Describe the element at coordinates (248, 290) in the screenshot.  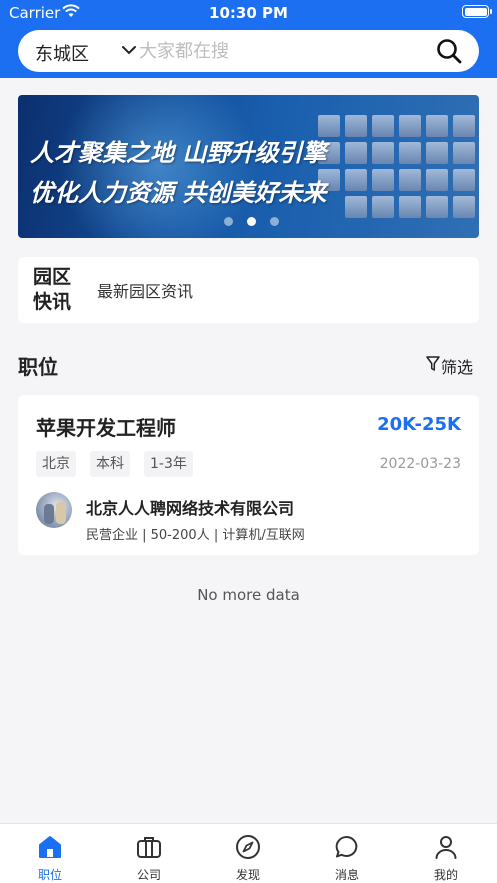
I see `park-news-bar: 园区快讯 最新园区资讯` at that location.